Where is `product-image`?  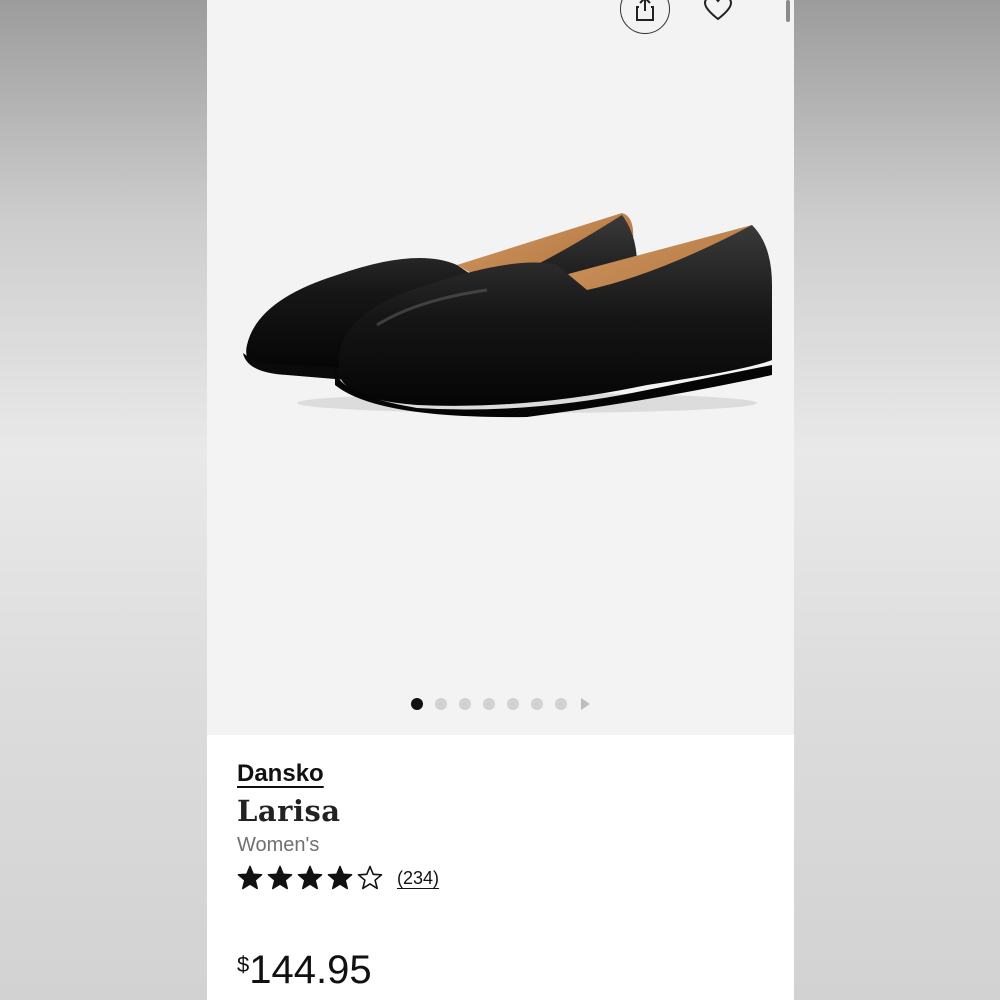 product-image is located at coordinates (499, 317).